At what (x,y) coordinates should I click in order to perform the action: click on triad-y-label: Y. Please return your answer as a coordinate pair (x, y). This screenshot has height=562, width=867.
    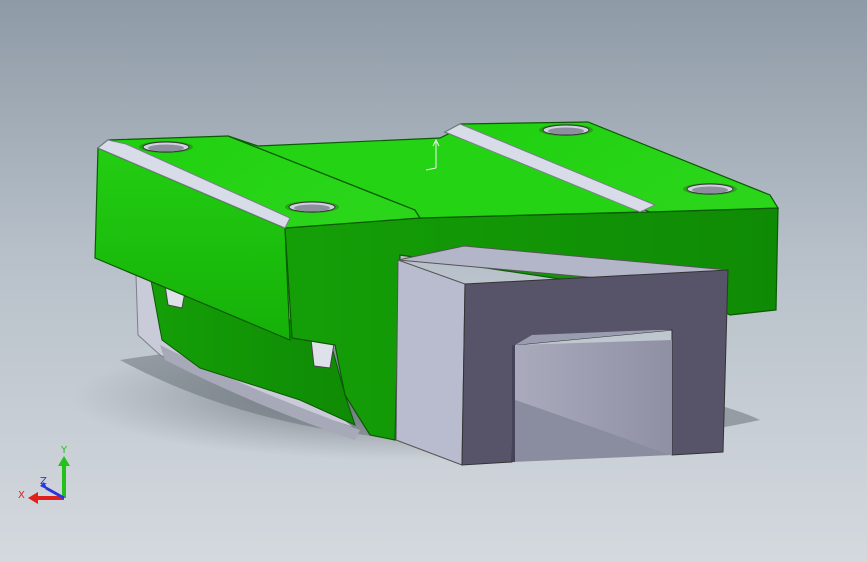
    Looking at the image, I should click on (64, 450).